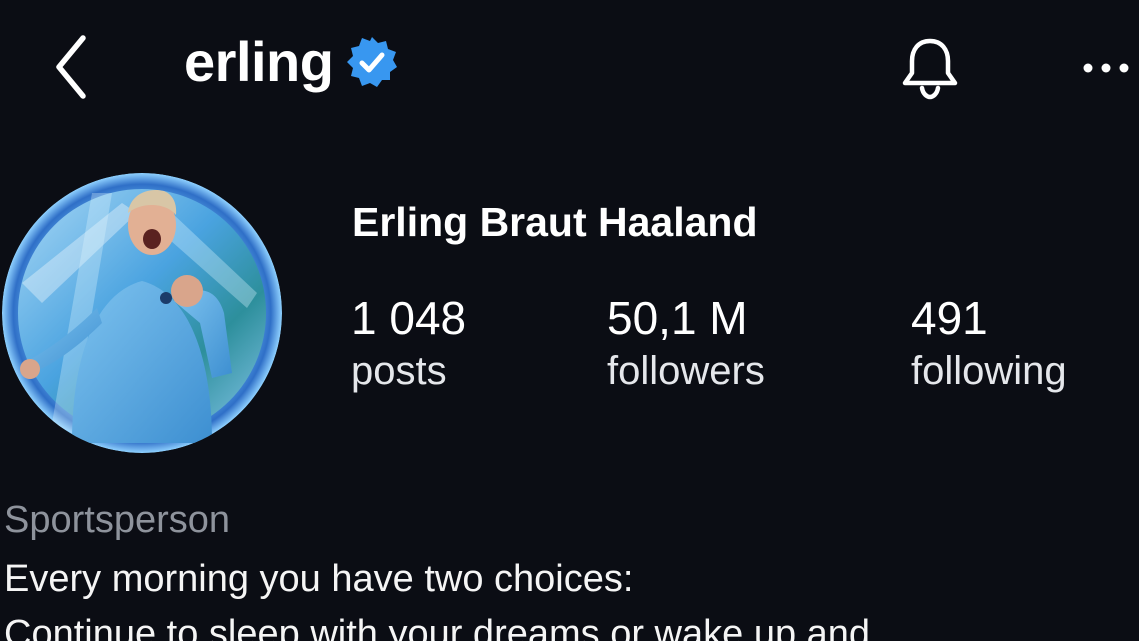 The height and width of the screenshot is (641, 1139). I want to click on more-horizontal-icon, so click(1106, 68).